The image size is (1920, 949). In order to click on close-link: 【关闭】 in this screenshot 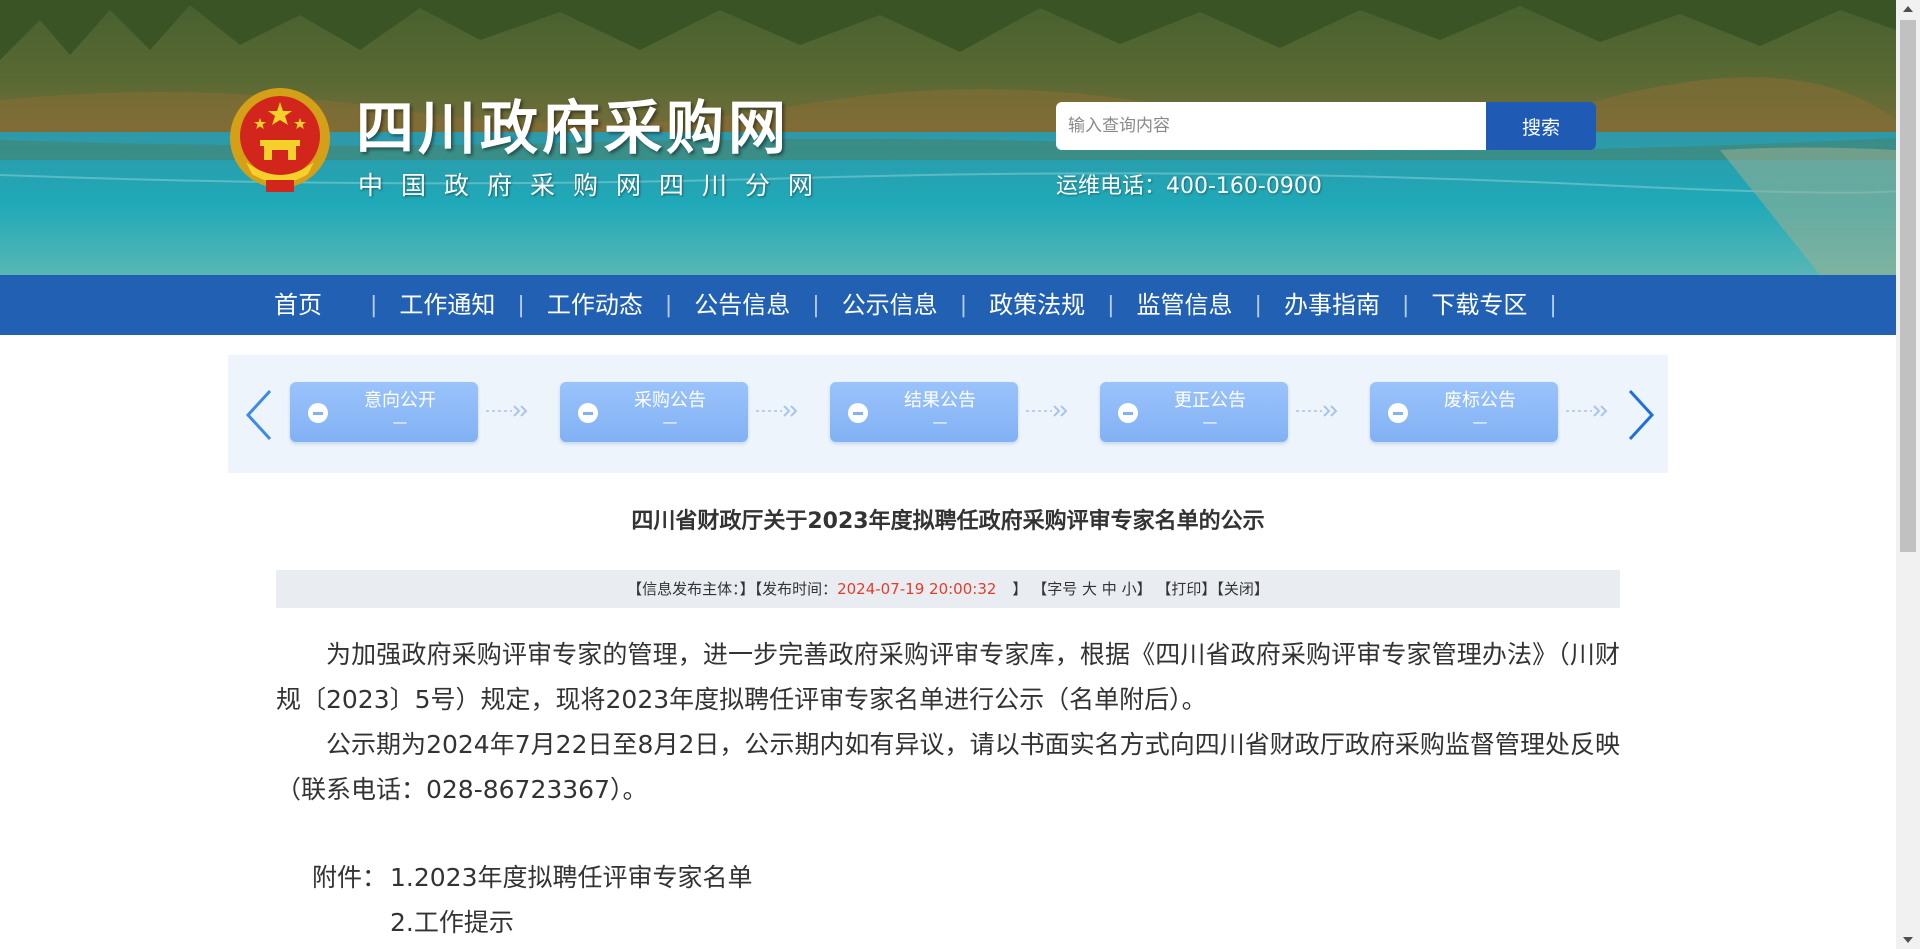, I will do `click(1242, 589)`.